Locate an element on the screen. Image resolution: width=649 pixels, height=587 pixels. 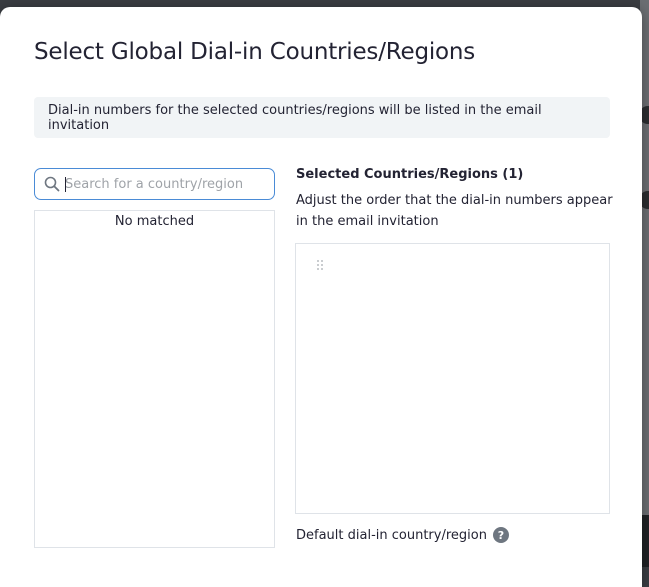
search-box is located at coordinates (154, 184).